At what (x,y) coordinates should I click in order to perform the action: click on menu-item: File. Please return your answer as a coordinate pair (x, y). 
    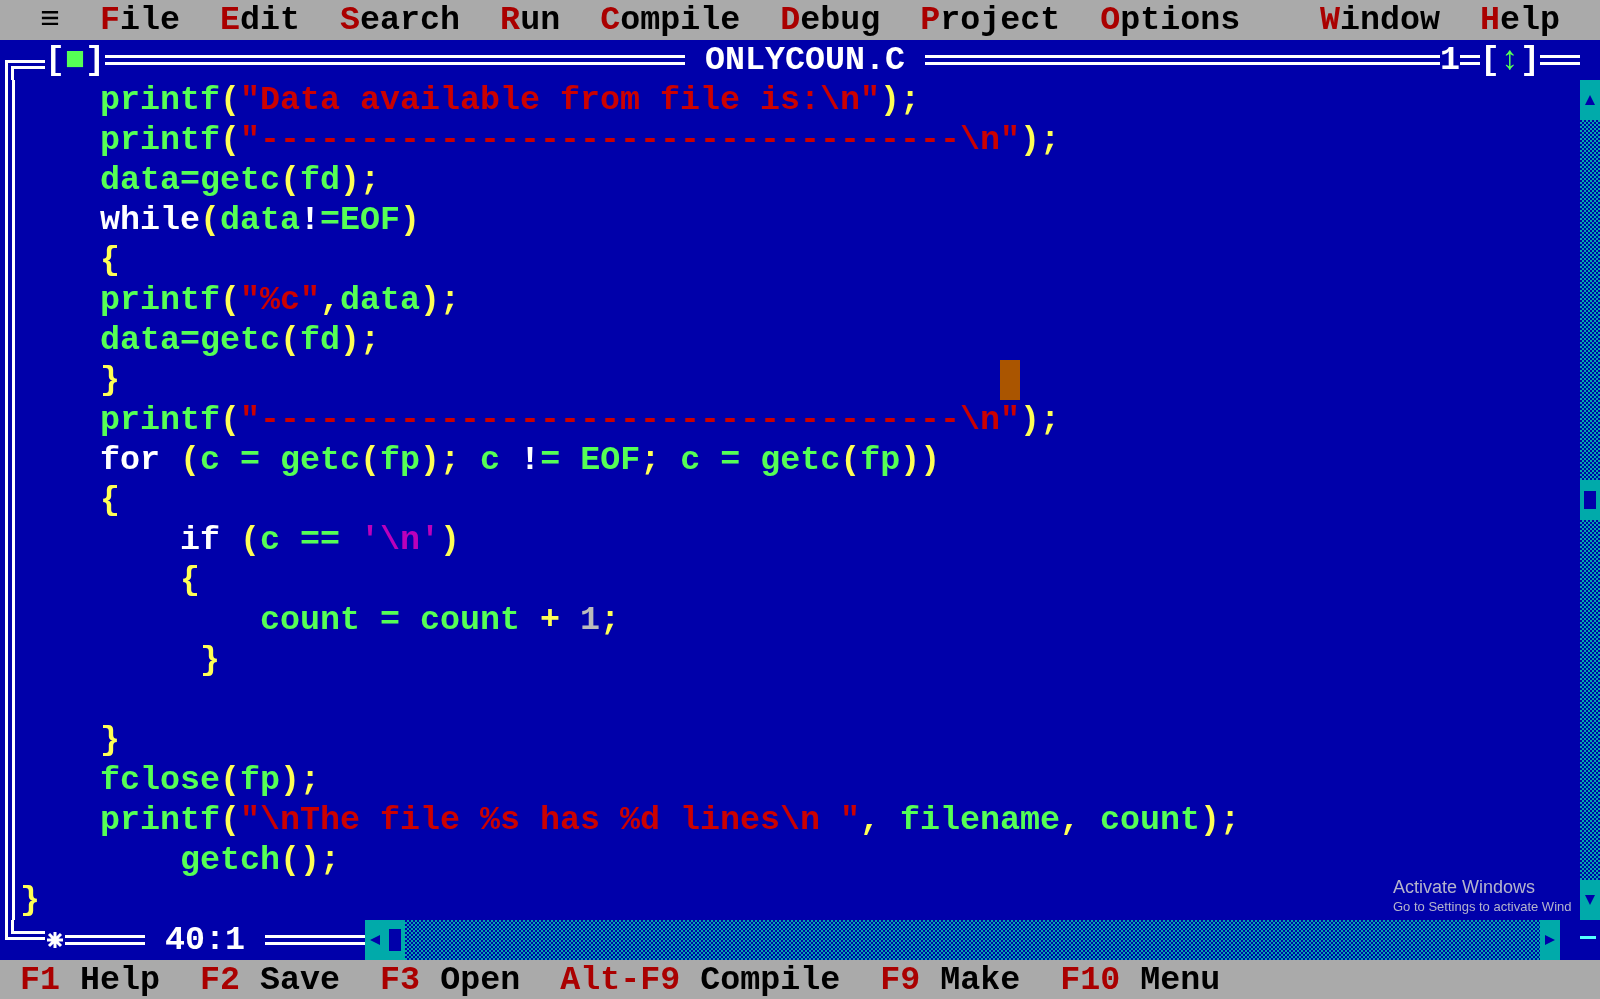
    Looking at the image, I should click on (140, 20).